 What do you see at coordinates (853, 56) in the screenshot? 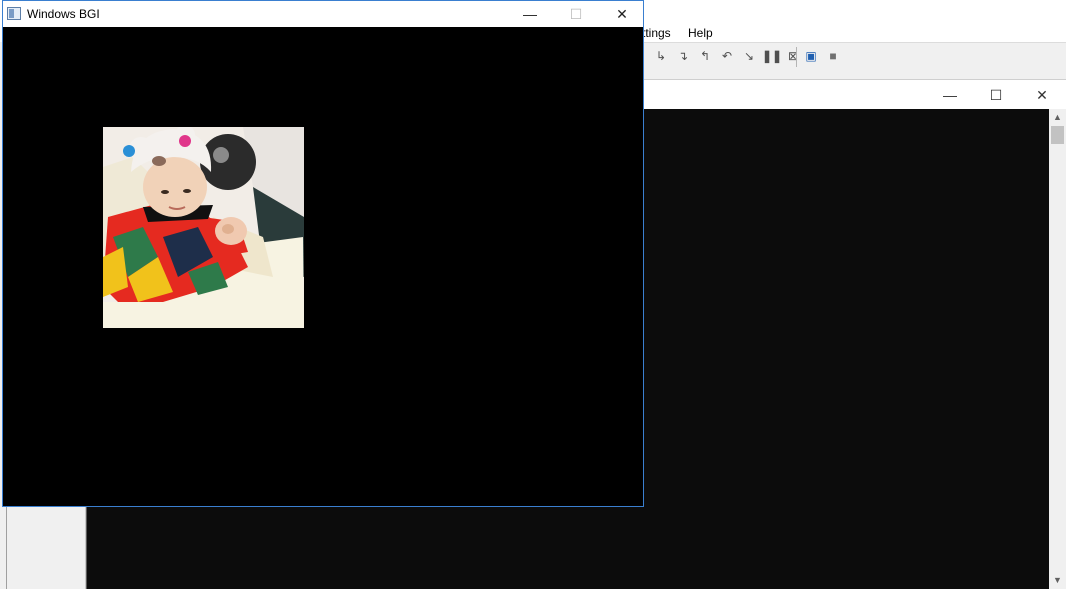
I see `debug-toolbar: ↳ ↴ ↰ ↶ ↘ ❚❚ ⊠ ▣ ■` at bounding box center [853, 56].